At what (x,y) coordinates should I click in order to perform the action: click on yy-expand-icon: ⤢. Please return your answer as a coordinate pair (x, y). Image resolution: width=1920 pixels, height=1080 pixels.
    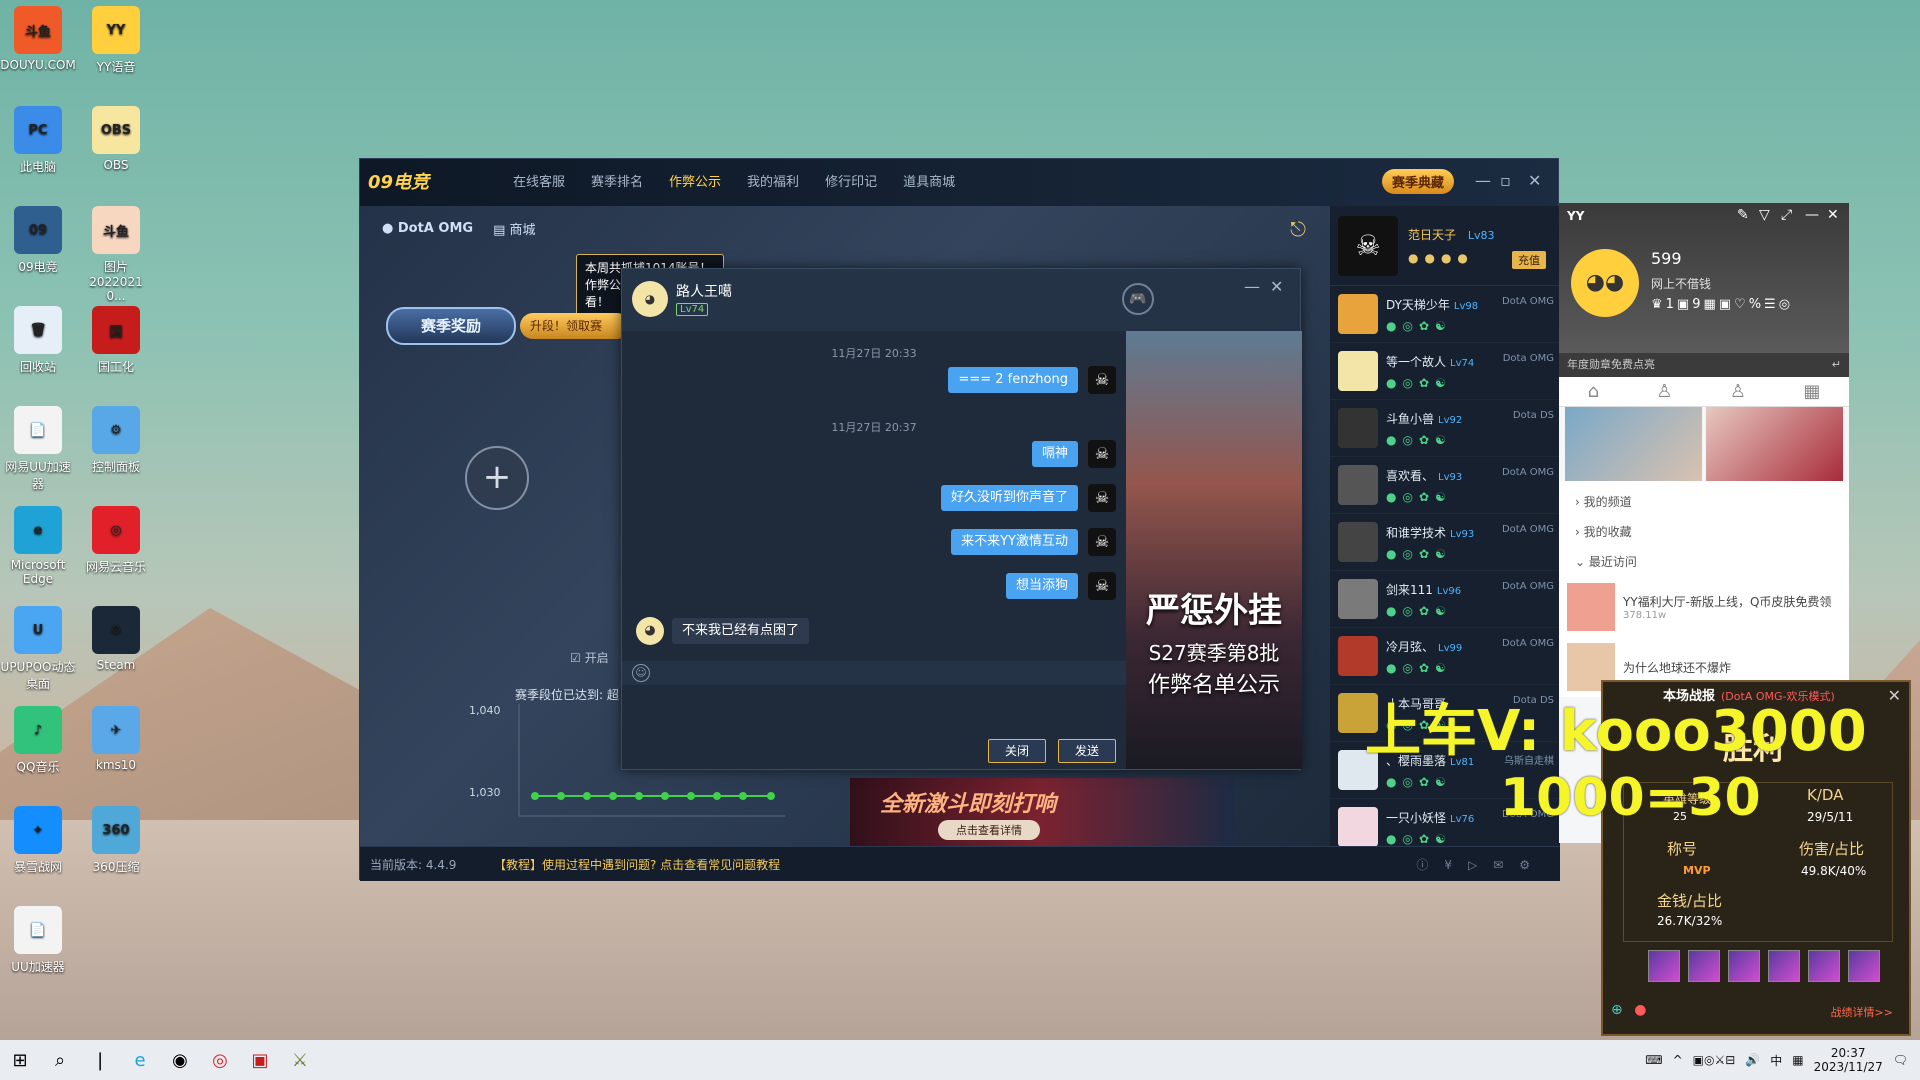
    Looking at the image, I should click on (1786, 215).